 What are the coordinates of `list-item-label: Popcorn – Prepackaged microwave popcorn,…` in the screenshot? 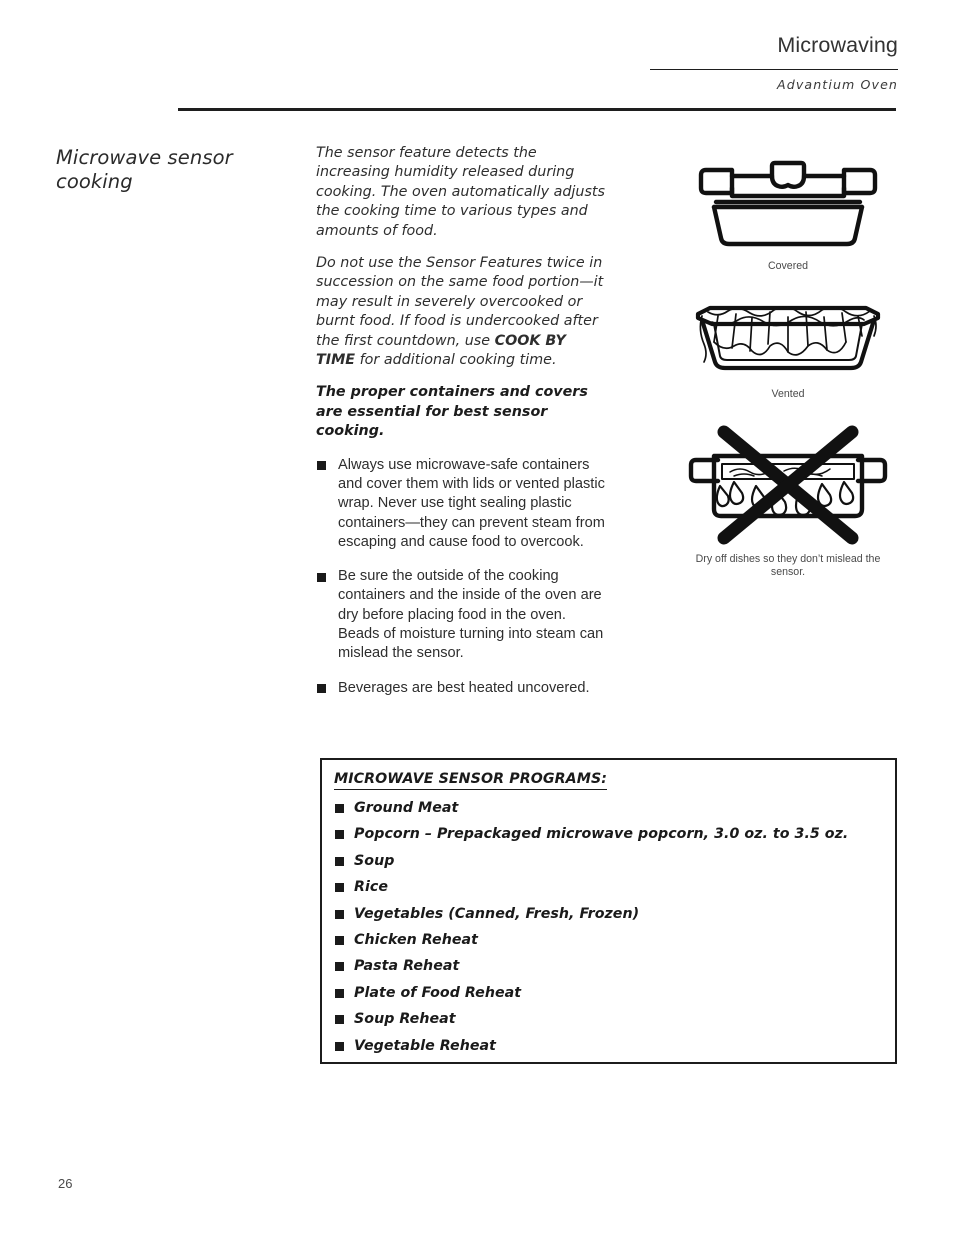 It's located at (601, 834).